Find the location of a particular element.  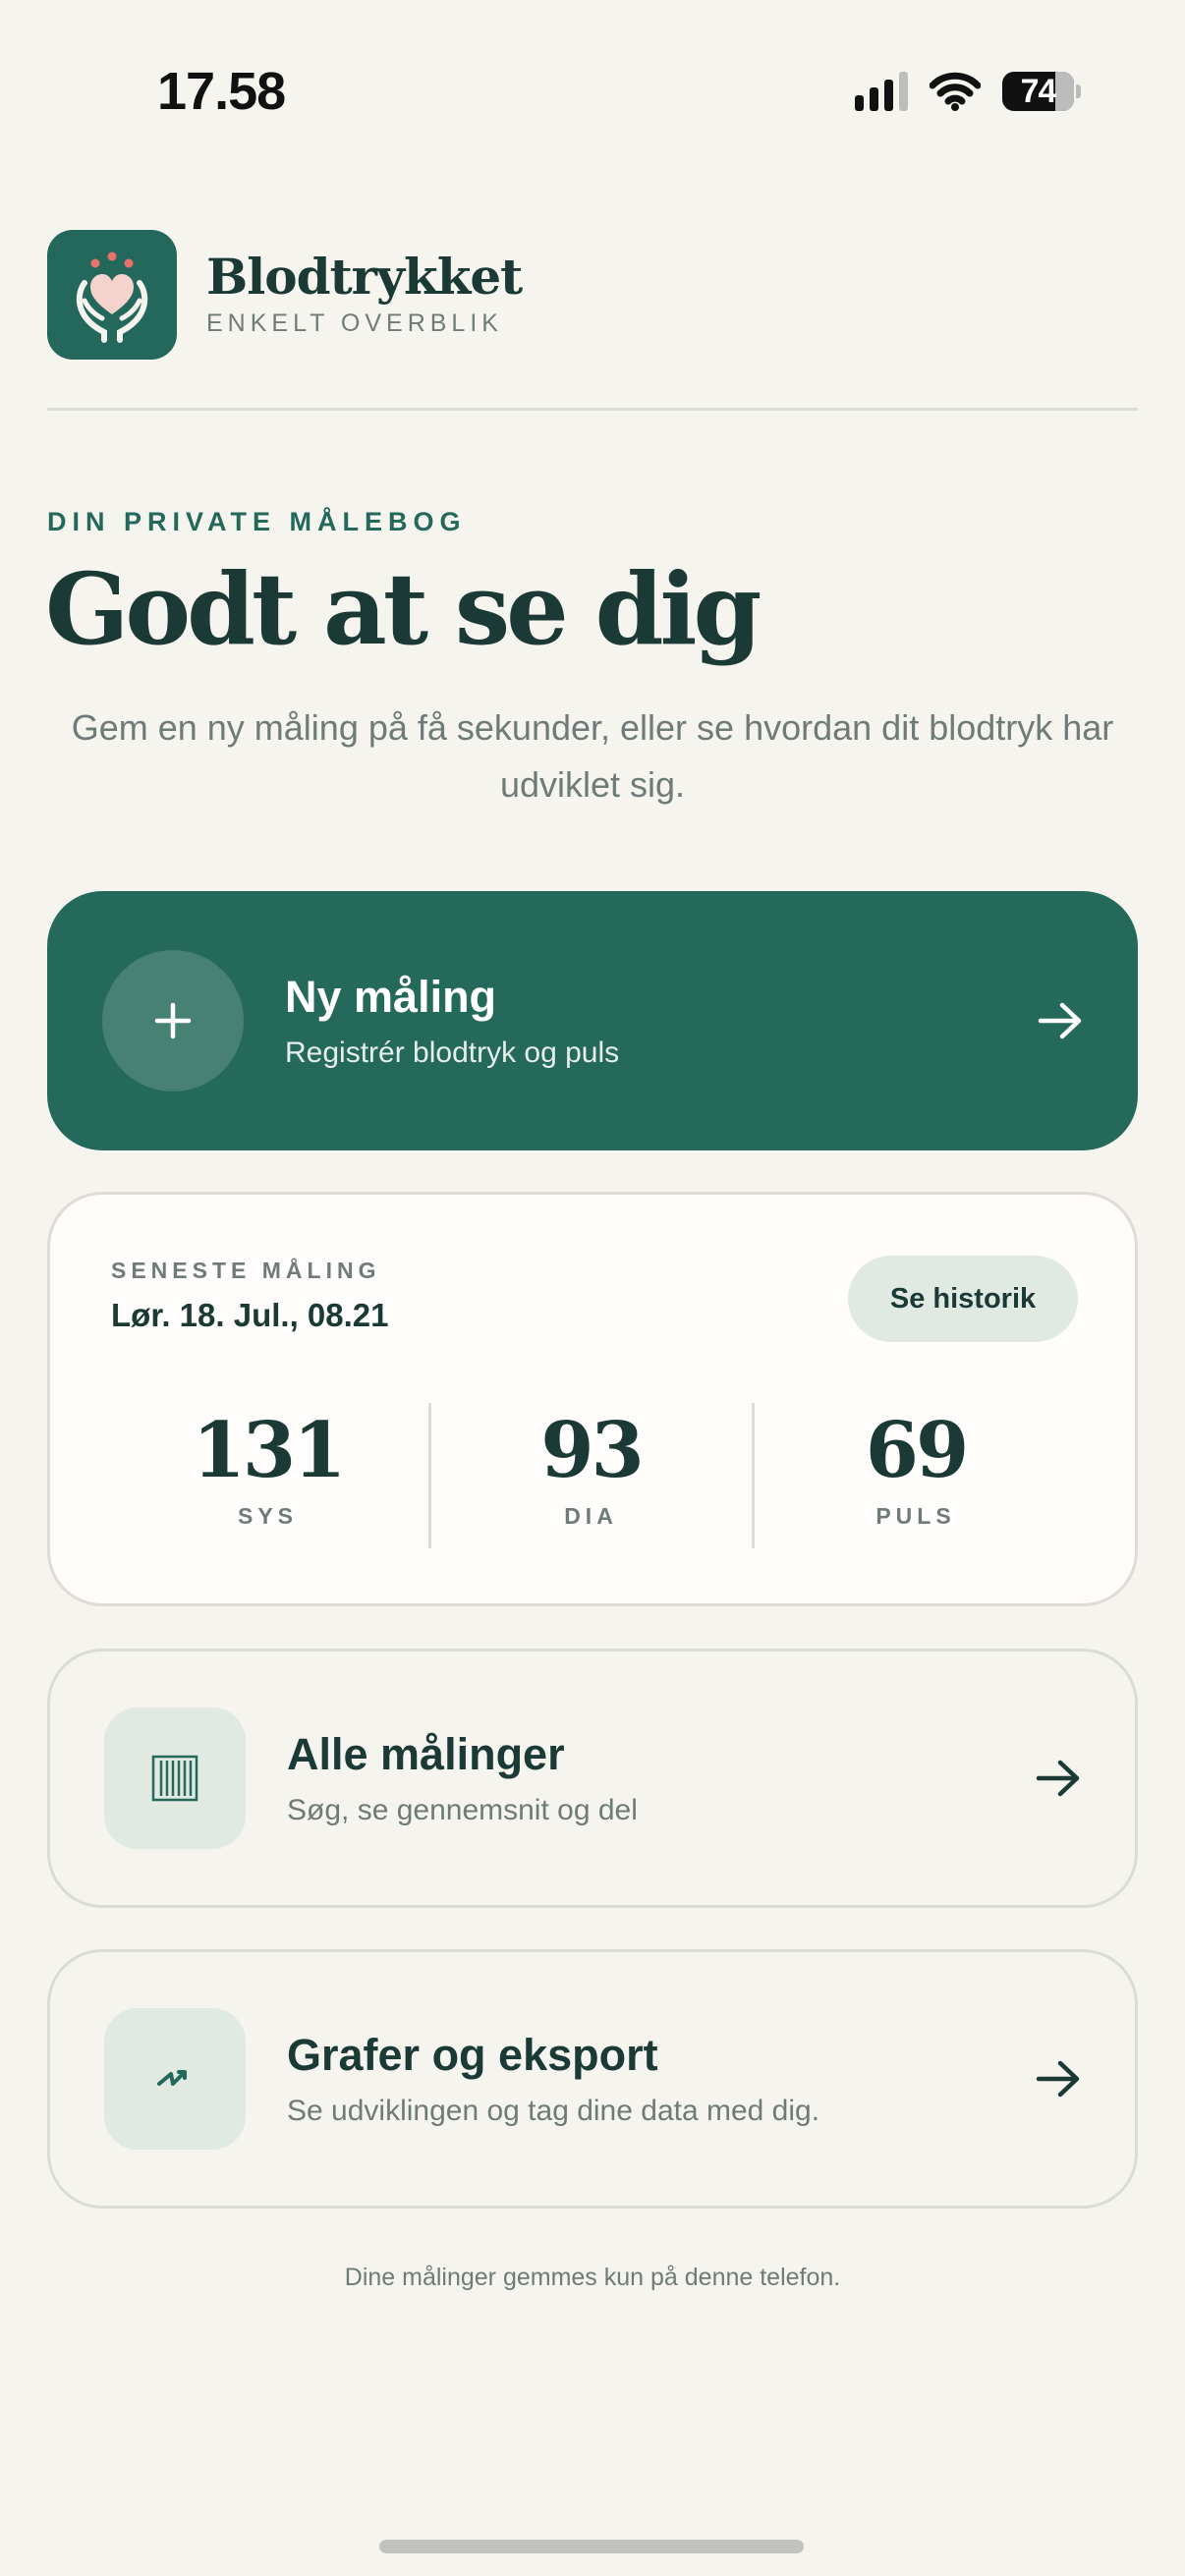

status-bar: 17.58 74 is located at coordinates (592, 93).